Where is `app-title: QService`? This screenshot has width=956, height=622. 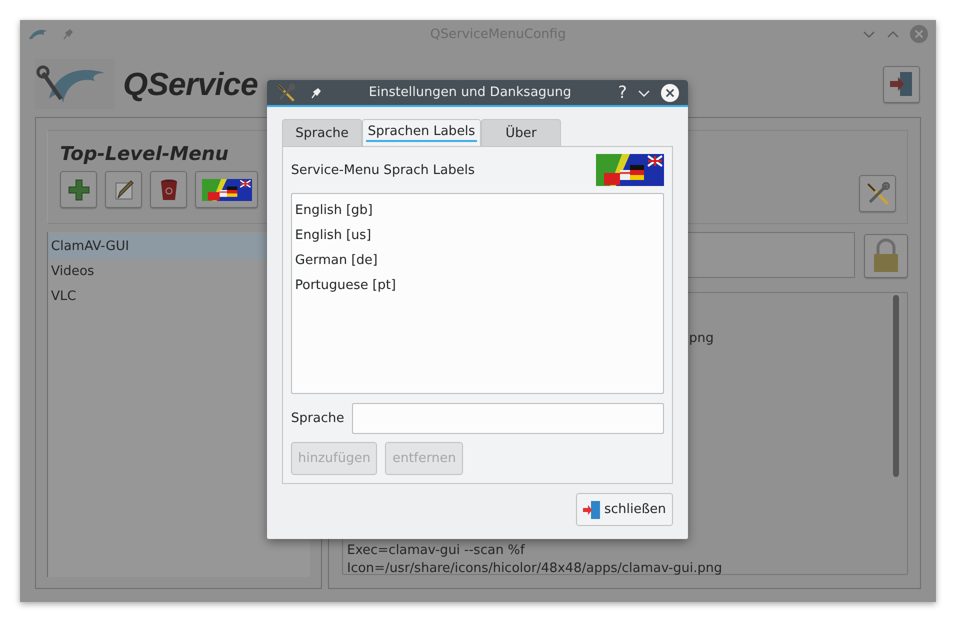
app-title: QService is located at coordinates (190, 84).